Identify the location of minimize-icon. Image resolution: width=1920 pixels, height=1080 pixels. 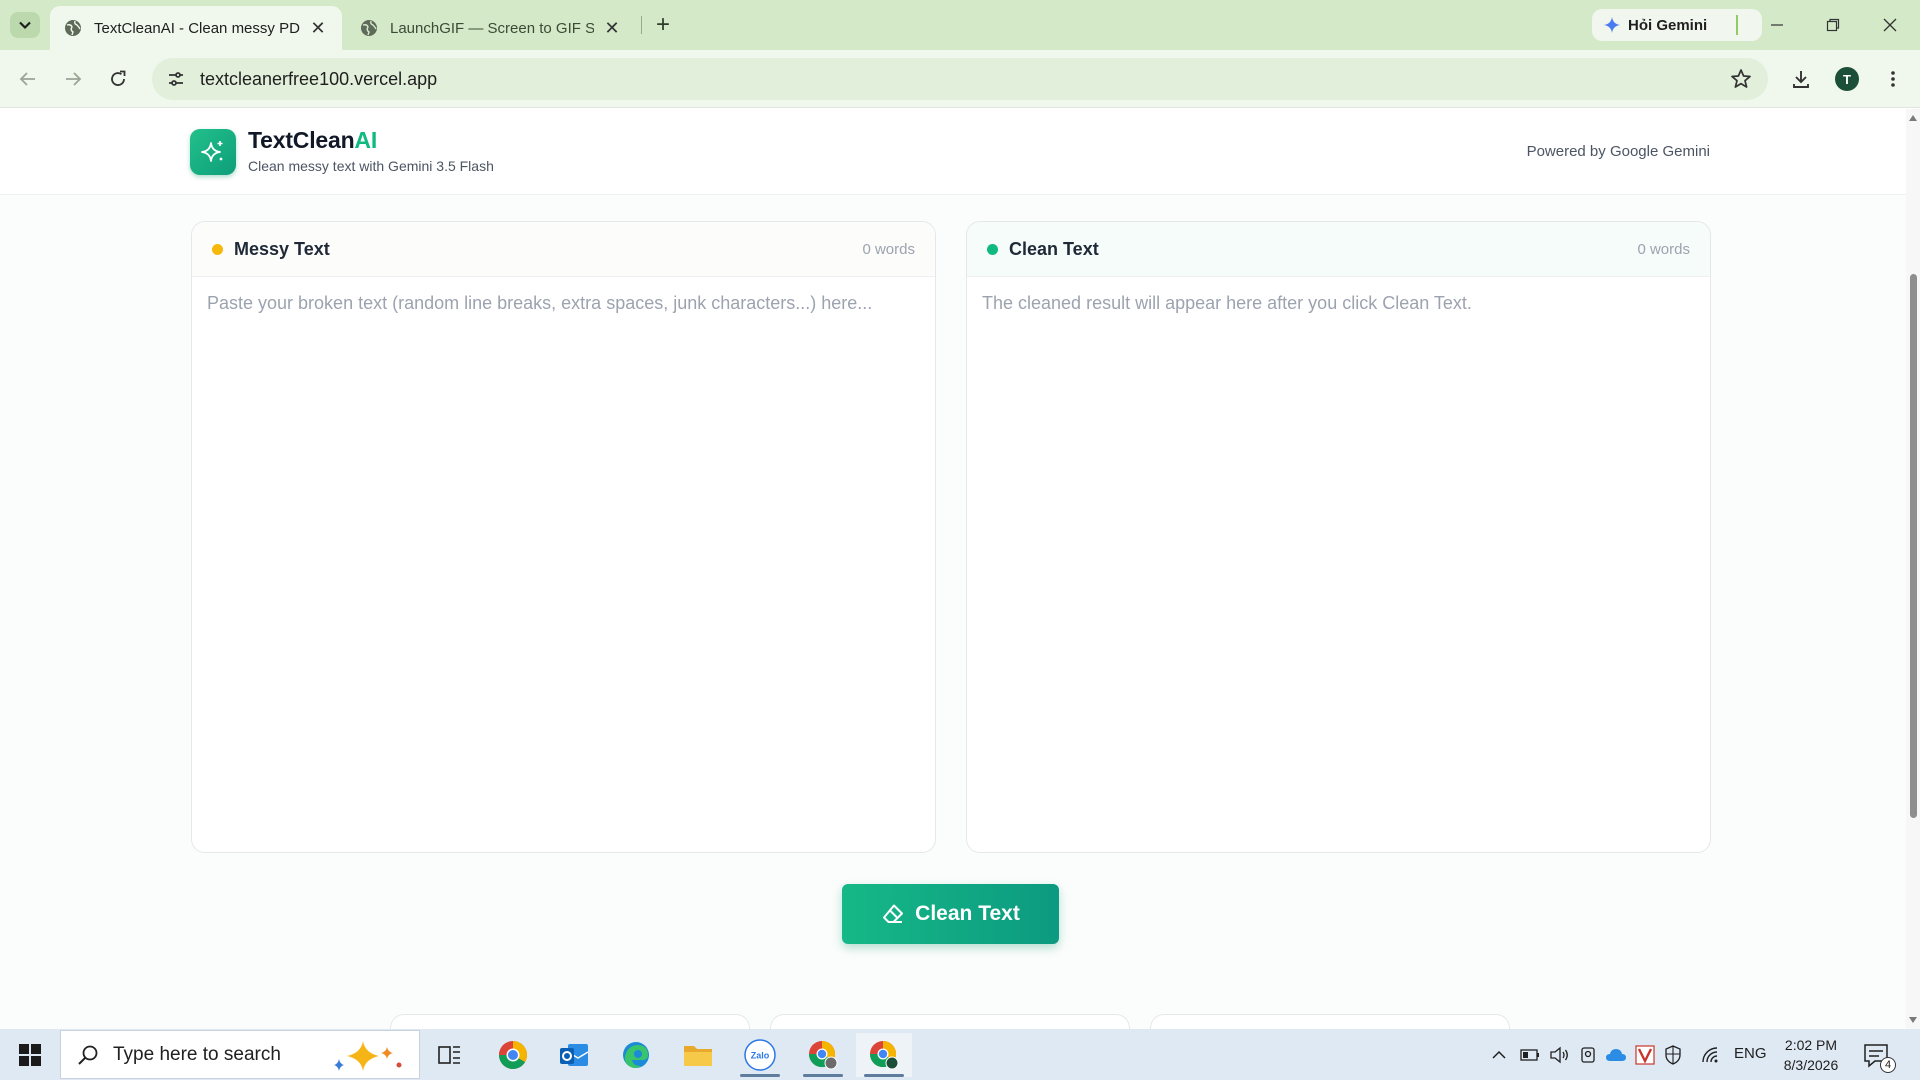
(1777, 25).